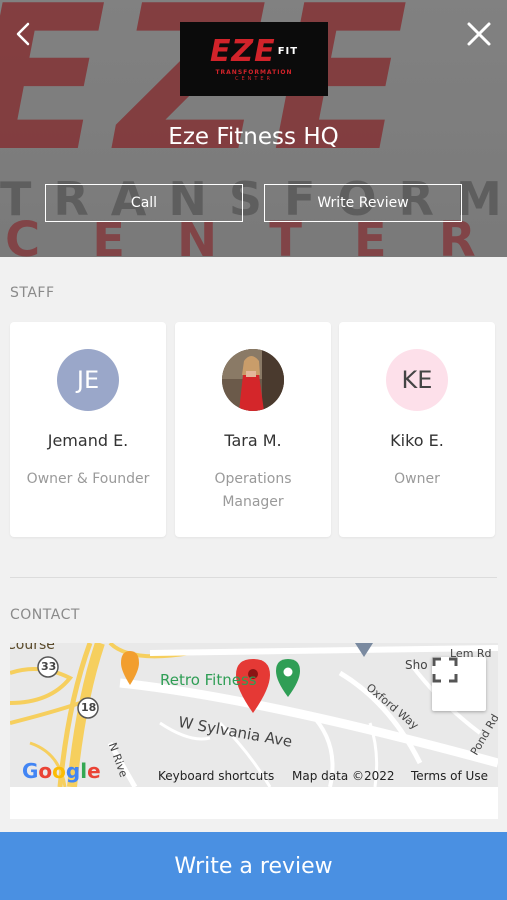 The width and height of the screenshot is (507, 900). I want to click on map-label-retro-fitness: Retro Fitness, so click(208, 680).